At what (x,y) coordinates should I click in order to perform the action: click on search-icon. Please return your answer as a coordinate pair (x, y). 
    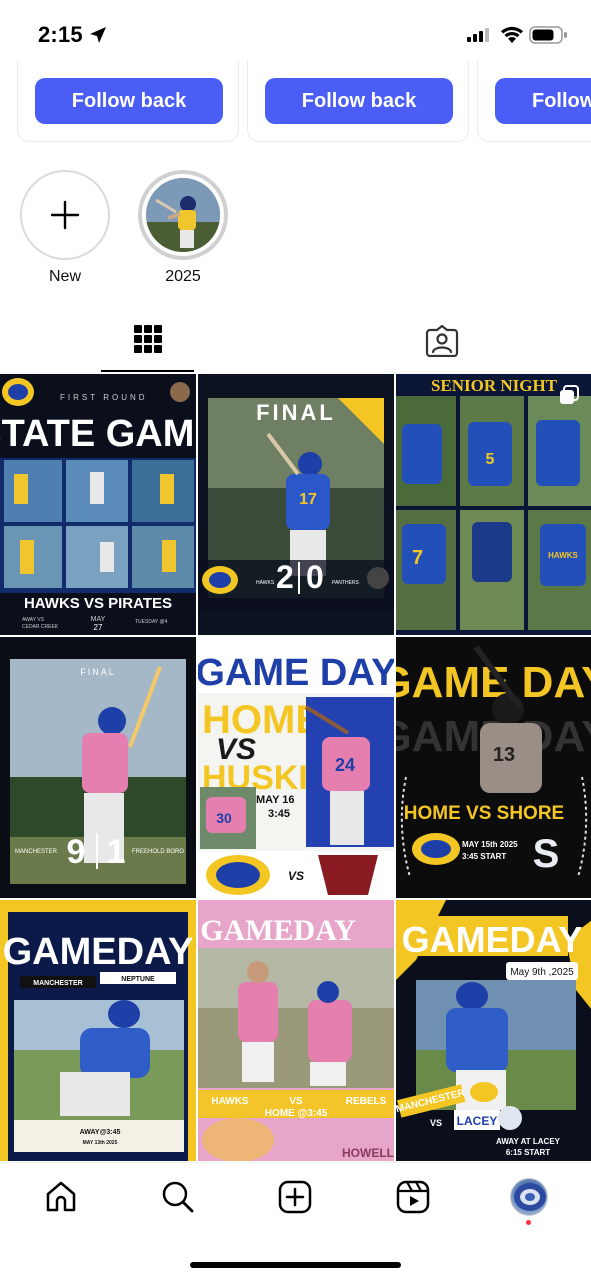
    Looking at the image, I should click on (178, 1197).